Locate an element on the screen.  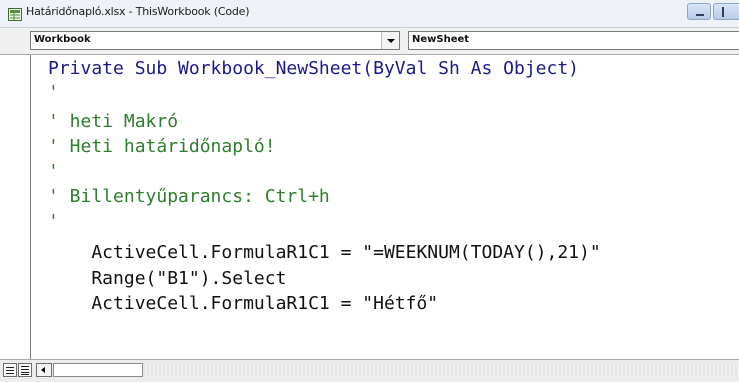
horizontal-scrollbar-track is located at coordinates (441, 370).